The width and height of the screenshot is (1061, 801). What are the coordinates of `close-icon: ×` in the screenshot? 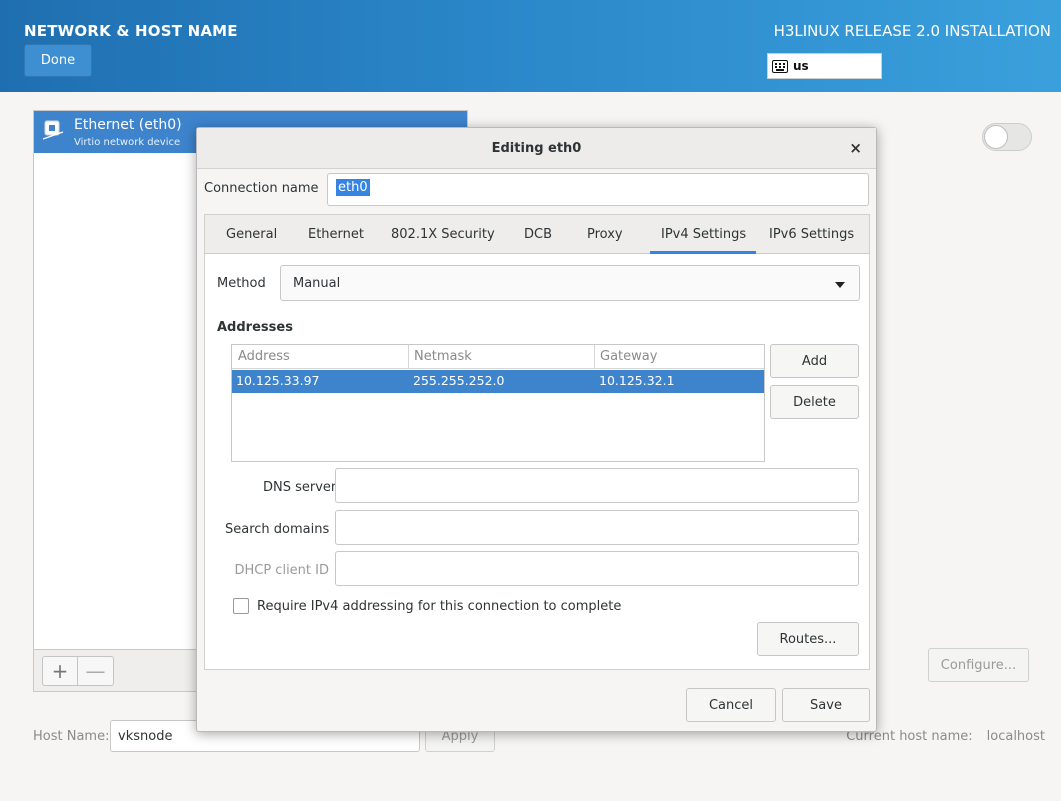 It's located at (855, 148).